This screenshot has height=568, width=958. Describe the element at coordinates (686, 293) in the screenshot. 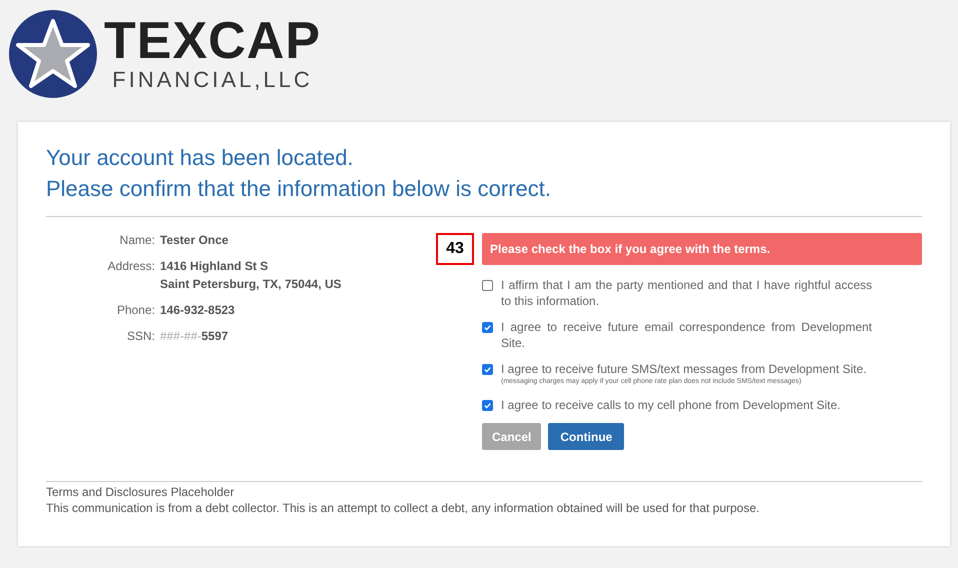

I see `agreement-text: I affirm that I am the party mentioned and that I have rightful access to this information.` at that location.